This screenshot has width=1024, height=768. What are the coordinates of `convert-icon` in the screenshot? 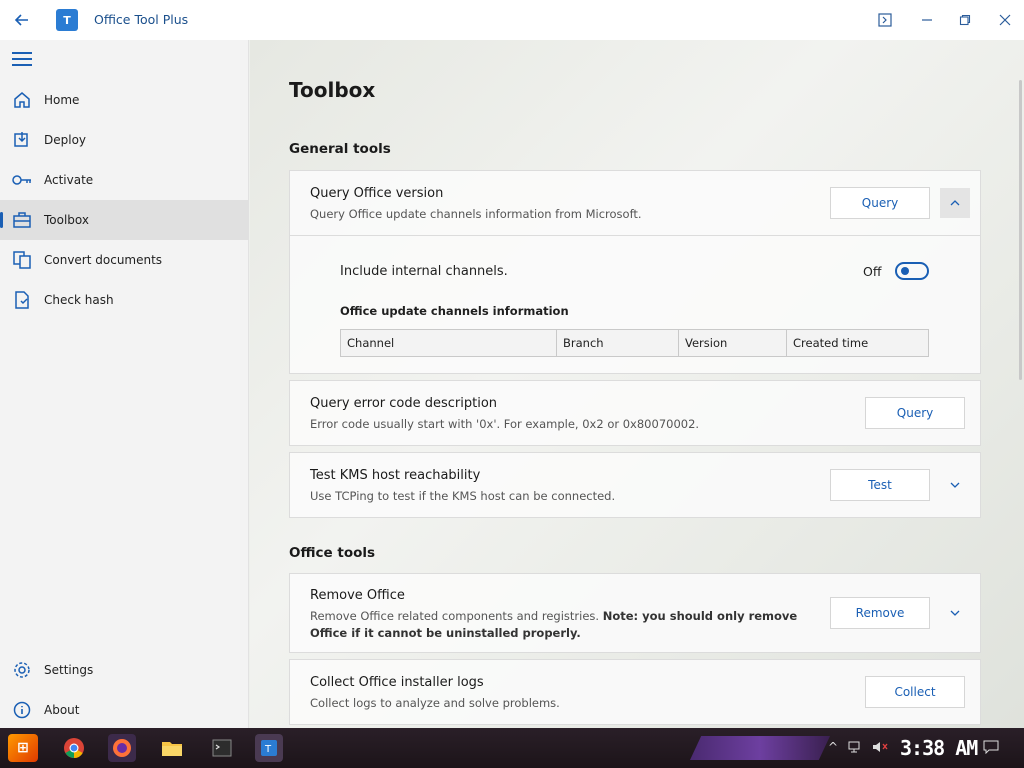 It's located at (22, 260).